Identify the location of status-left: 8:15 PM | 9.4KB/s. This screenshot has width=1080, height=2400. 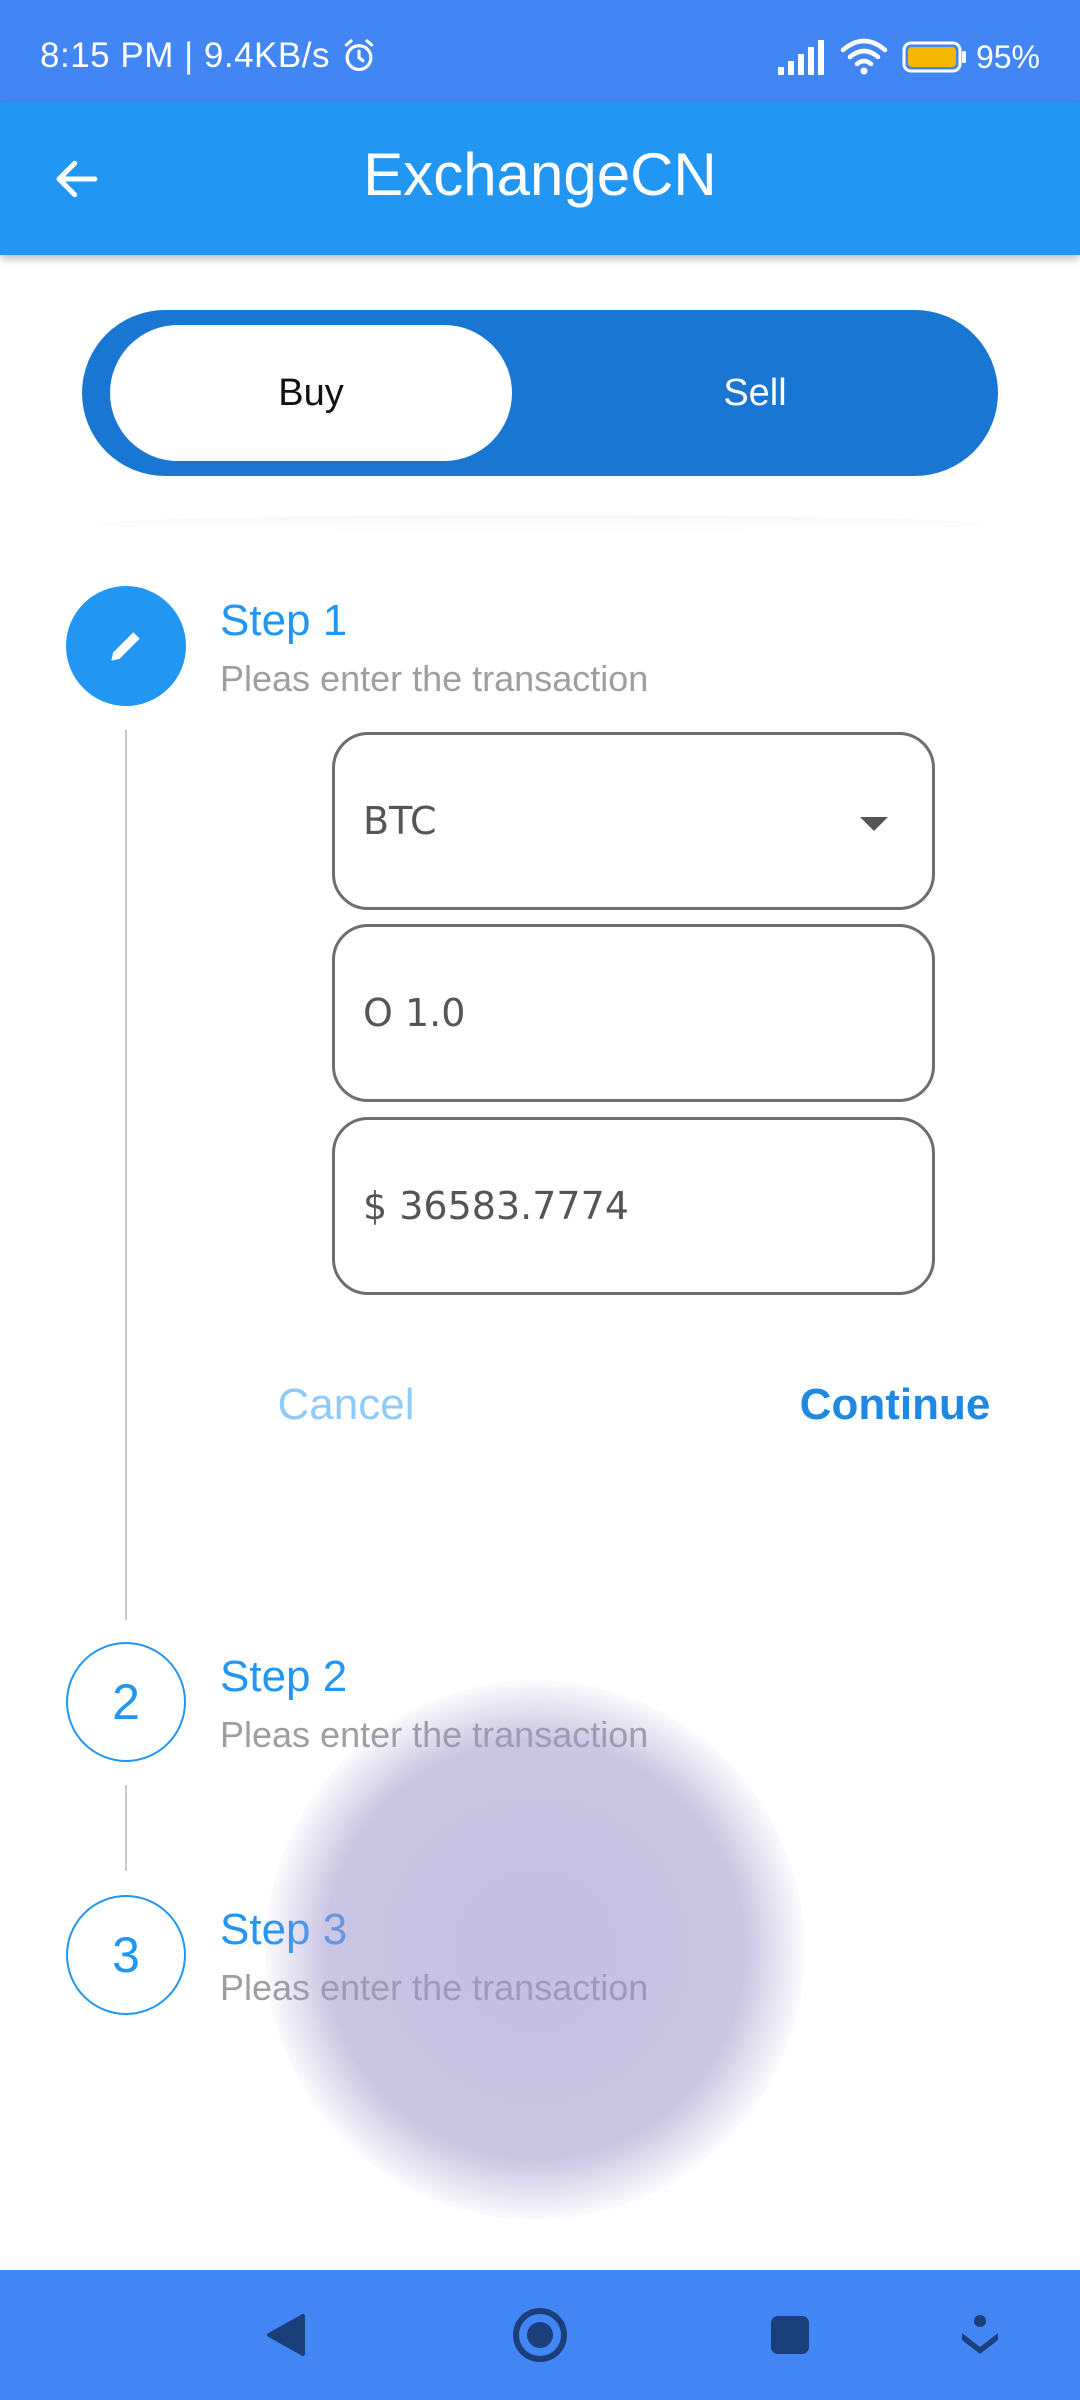
(209, 56).